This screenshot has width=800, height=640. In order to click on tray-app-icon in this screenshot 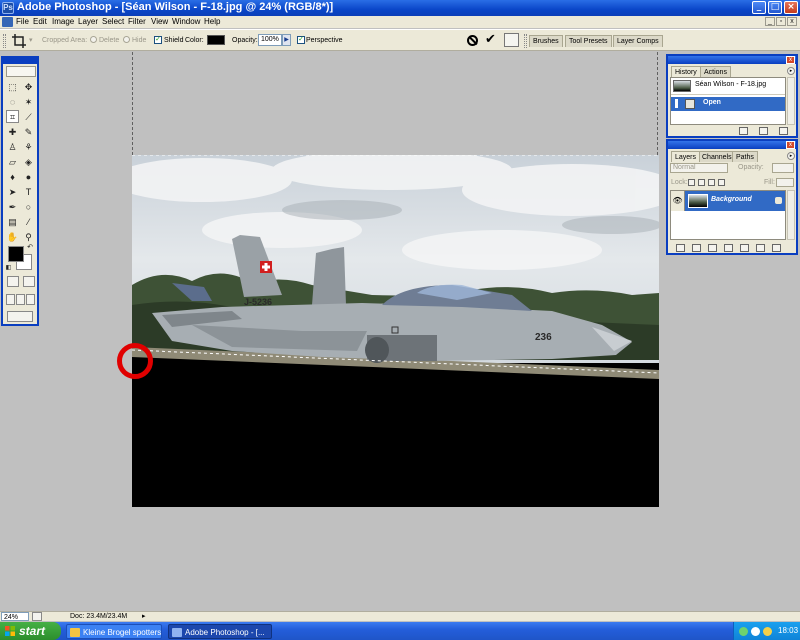, I will do `click(743, 631)`.